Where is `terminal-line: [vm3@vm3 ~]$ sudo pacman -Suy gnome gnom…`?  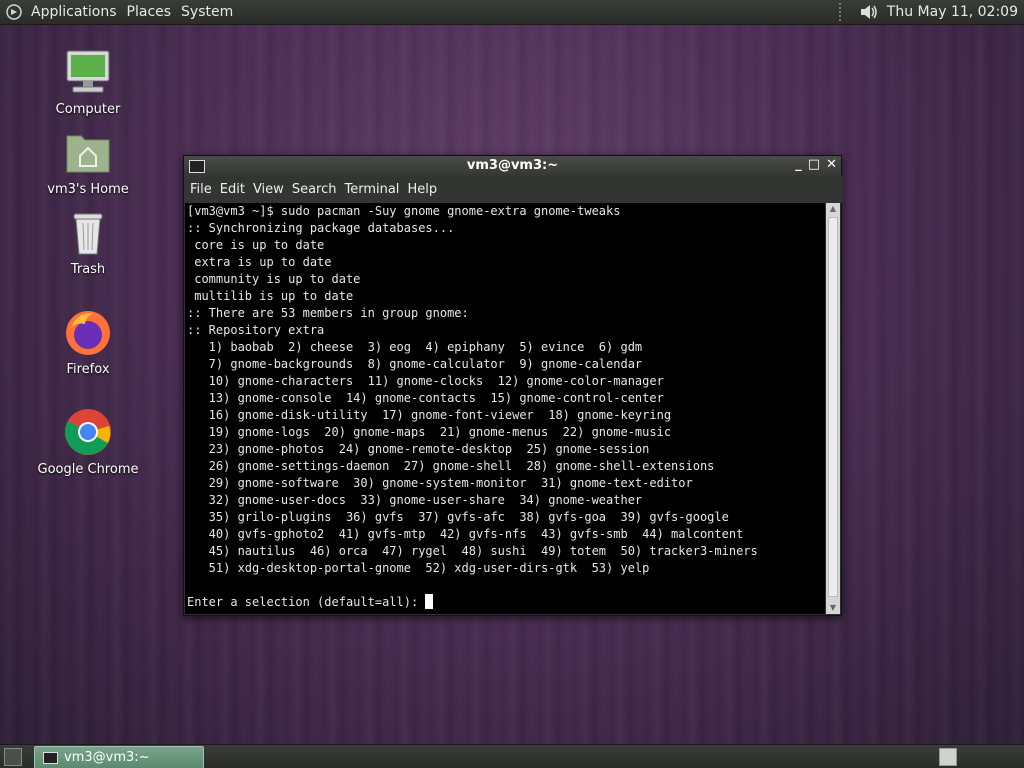
terminal-line: [vm3@vm3 ~]$ sudo pacman -Suy gnome gnom… is located at coordinates (404, 211).